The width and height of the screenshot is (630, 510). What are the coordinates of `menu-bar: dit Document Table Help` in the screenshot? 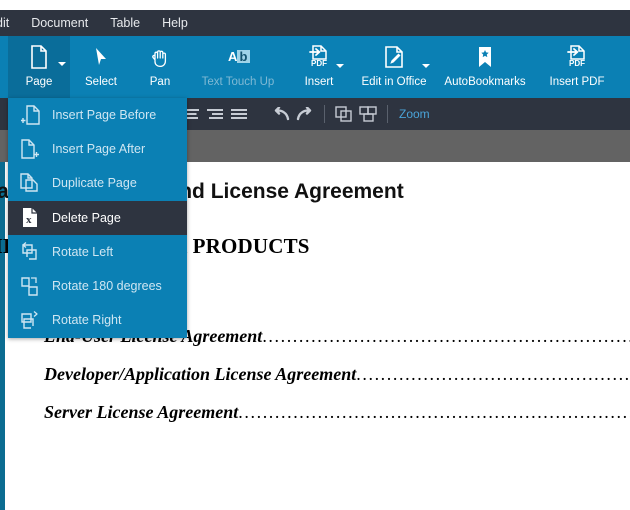 It's located at (315, 23).